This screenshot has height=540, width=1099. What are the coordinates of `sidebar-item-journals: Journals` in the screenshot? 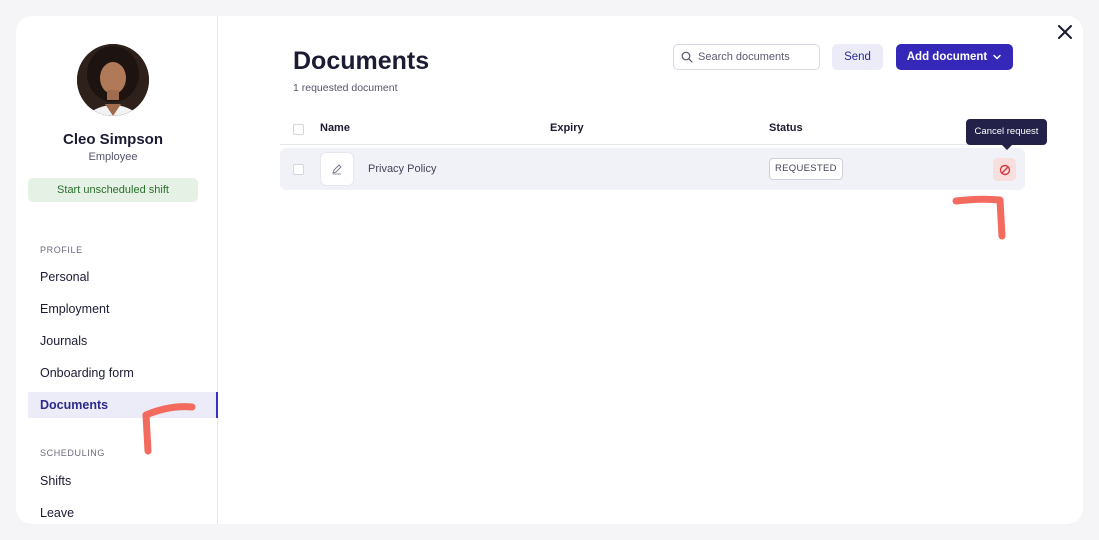 It's located at (123, 341).